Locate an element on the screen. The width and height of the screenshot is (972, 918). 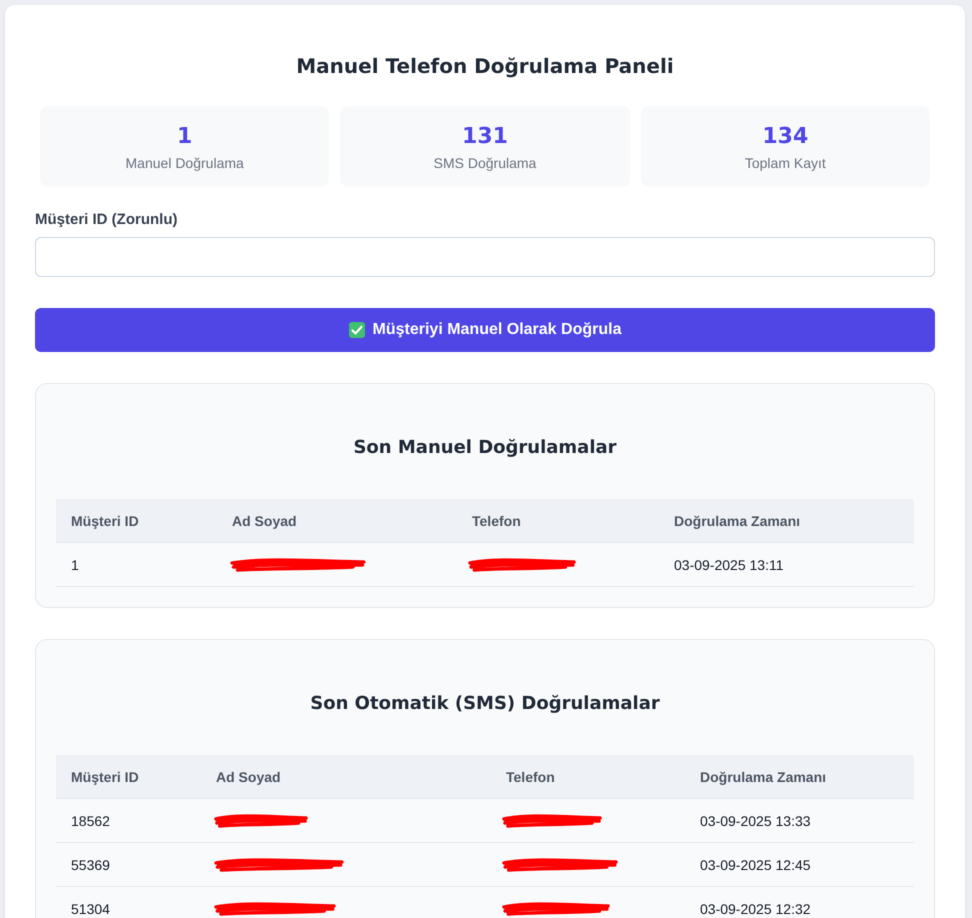
table-cell: 55369 is located at coordinates (128, 864).